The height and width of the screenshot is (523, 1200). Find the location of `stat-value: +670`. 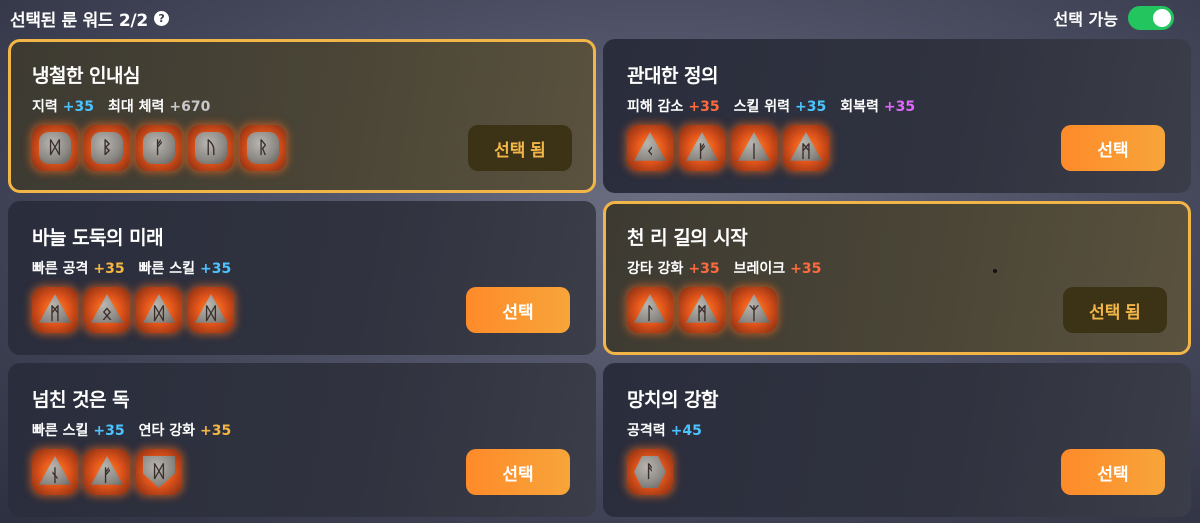

stat-value: +670 is located at coordinates (190, 107).